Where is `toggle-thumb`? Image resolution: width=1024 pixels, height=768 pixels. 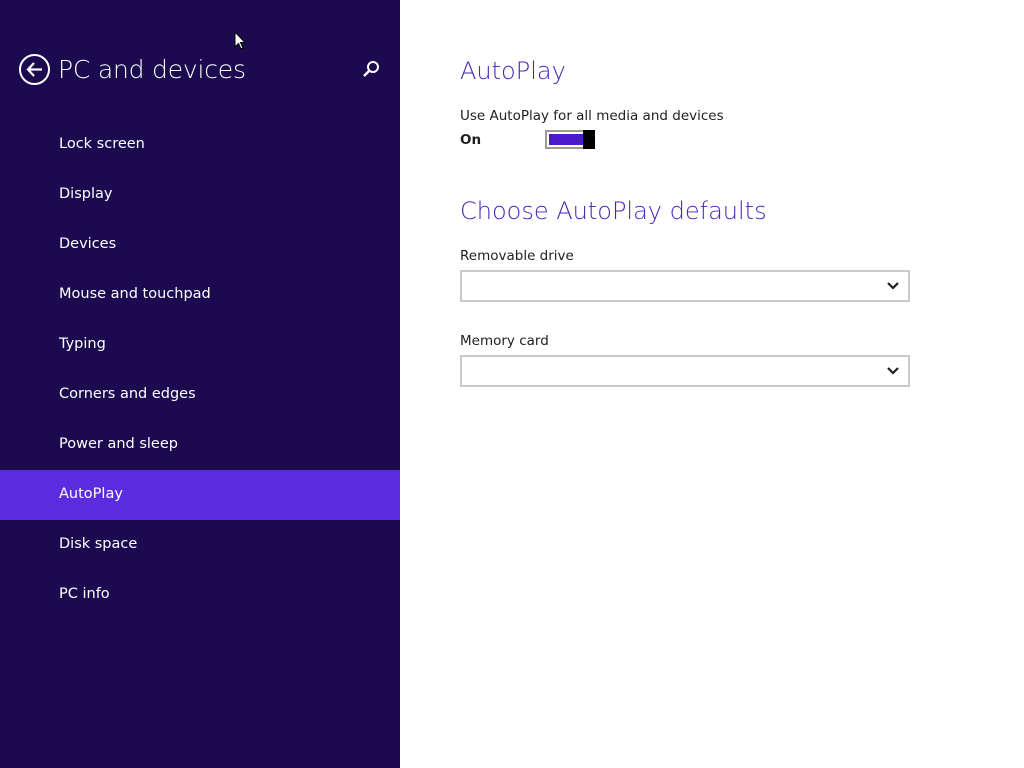
toggle-thumb is located at coordinates (589, 139).